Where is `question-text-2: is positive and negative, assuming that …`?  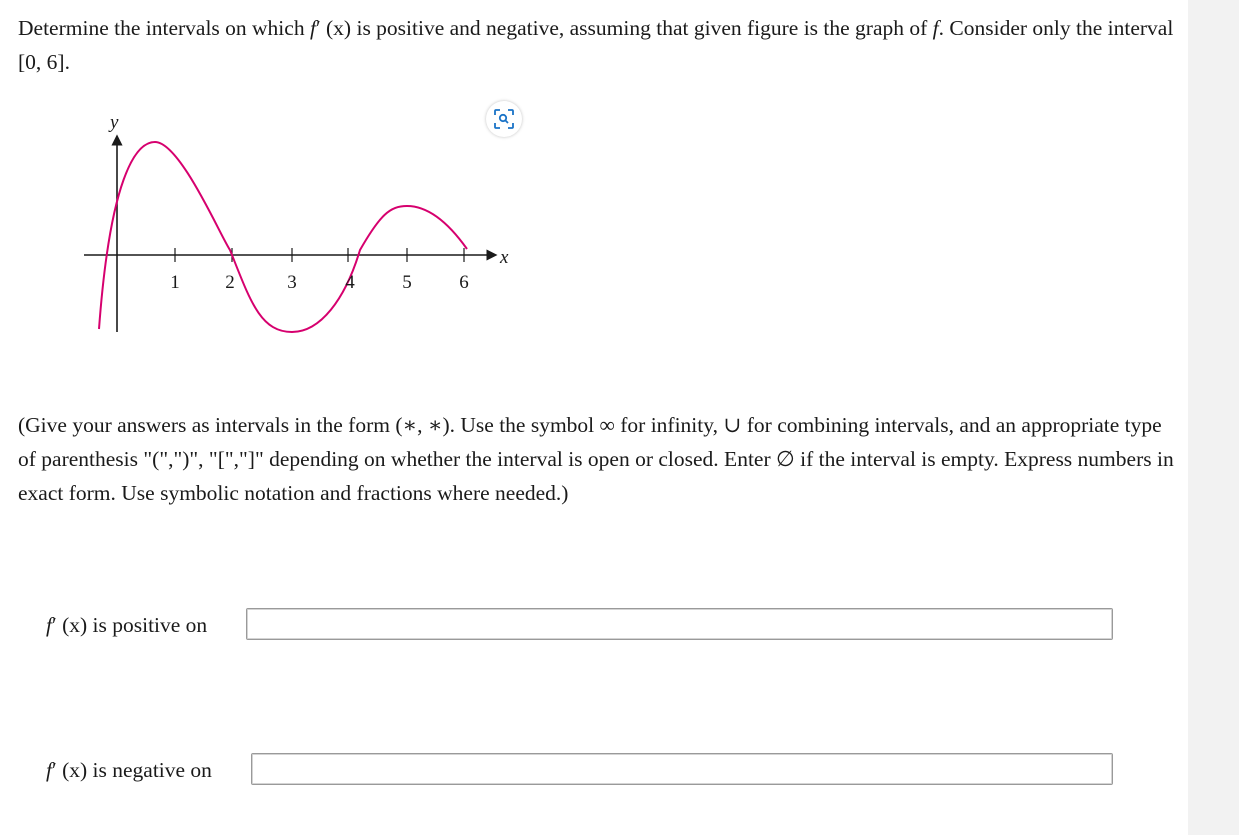
question-text-2: is positive and negative, assuming that … is located at coordinates (642, 28).